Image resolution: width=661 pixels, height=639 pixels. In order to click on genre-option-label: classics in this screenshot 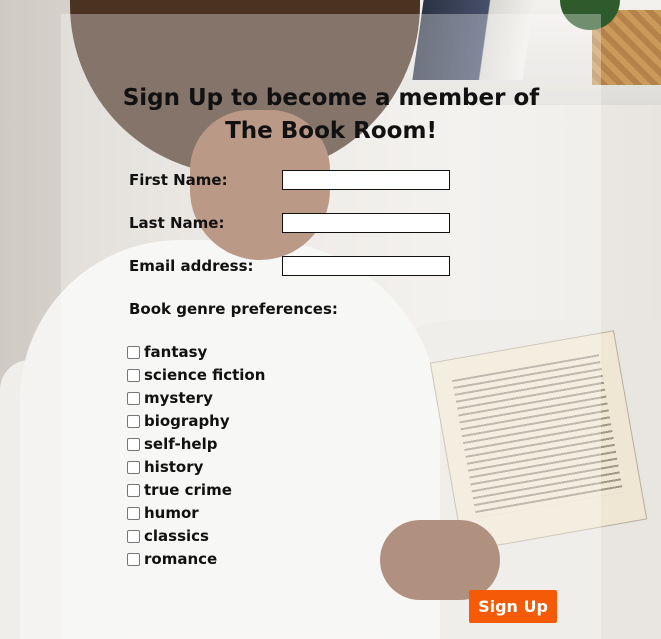, I will do `click(176, 536)`.